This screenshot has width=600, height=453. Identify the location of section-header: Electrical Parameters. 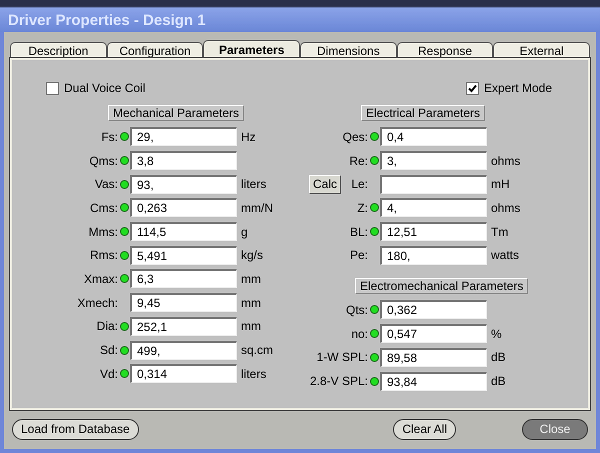
(423, 113).